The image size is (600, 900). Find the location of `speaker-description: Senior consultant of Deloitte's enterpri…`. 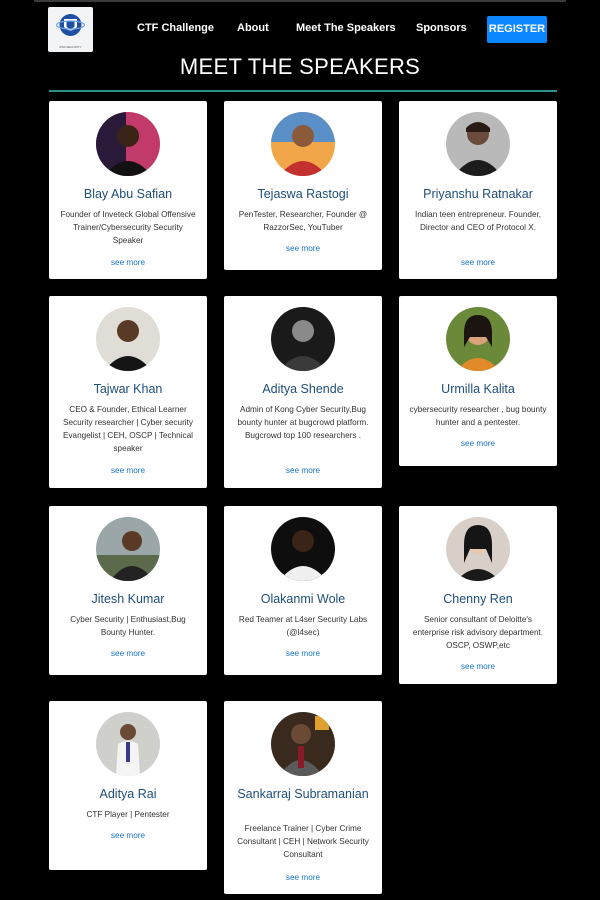

speaker-description: Senior consultant of Deloitte's enterpri… is located at coordinates (478, 632).